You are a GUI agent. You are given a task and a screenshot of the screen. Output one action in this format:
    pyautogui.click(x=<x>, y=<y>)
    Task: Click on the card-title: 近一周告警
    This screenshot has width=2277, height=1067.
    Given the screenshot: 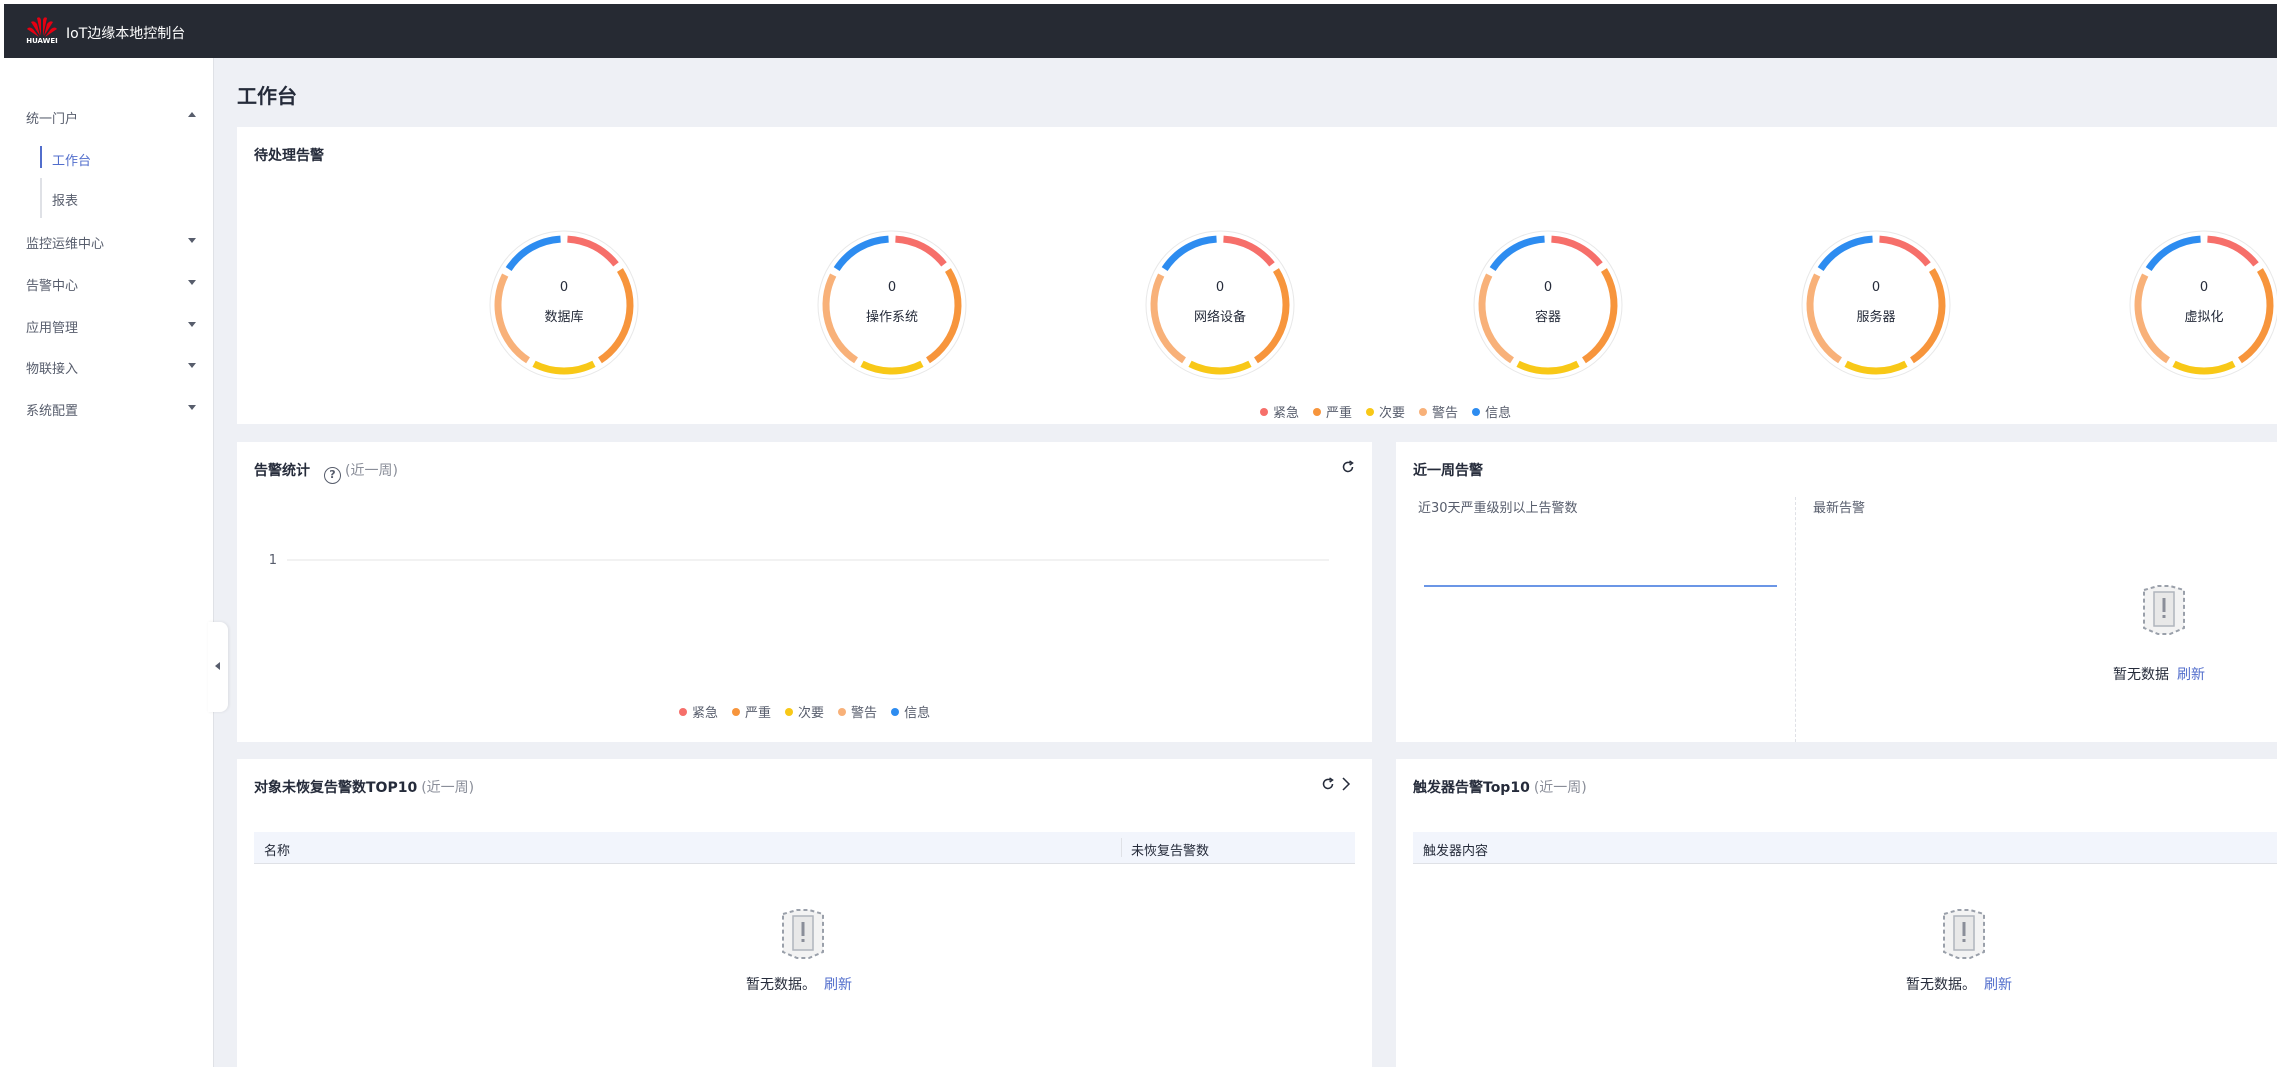 What is the action you would take?
    pyautogui.click(x=1448, y=471)
    